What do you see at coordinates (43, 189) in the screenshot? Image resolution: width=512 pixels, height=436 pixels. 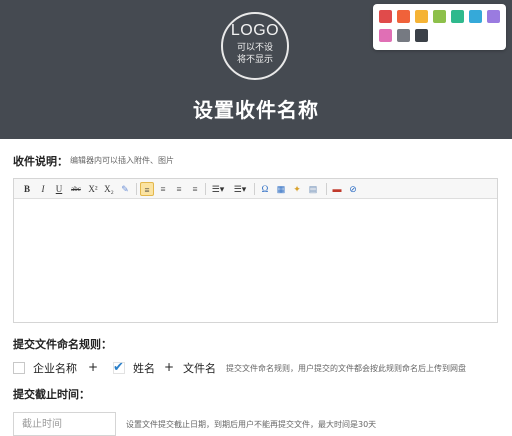 I see `italic-icon: I` at bounding box center [43, 189].